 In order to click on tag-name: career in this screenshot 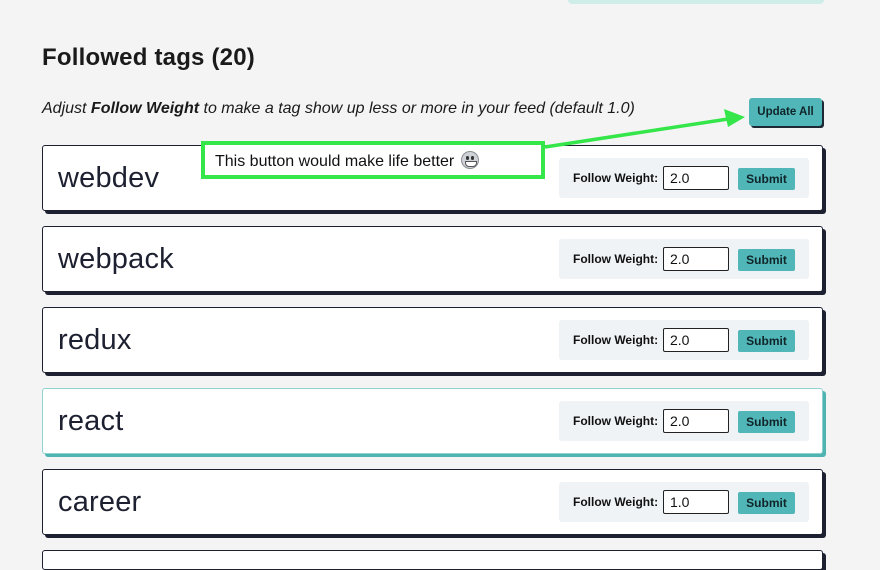, I will do `click(99, 502)`.